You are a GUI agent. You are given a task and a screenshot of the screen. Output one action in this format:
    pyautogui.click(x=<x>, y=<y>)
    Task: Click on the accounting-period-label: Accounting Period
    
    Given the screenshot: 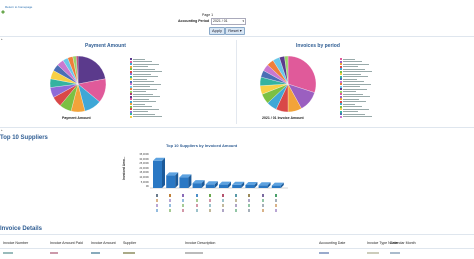 What is the action you would take?
    pyautogui.click(x=194, y=21)
    